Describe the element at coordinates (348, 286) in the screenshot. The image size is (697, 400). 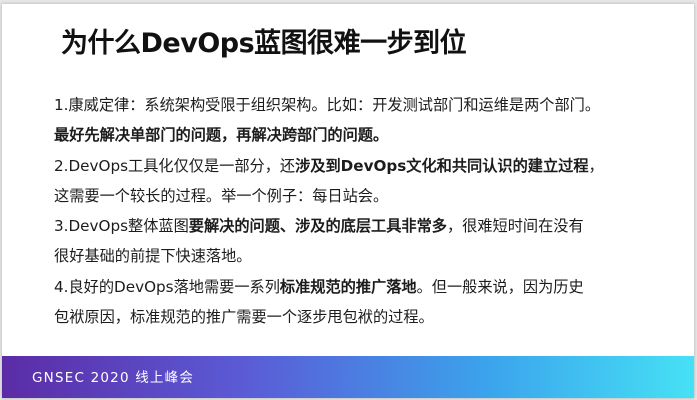
I see `bold-text-segment: 标准规范的推广落地` at that location.